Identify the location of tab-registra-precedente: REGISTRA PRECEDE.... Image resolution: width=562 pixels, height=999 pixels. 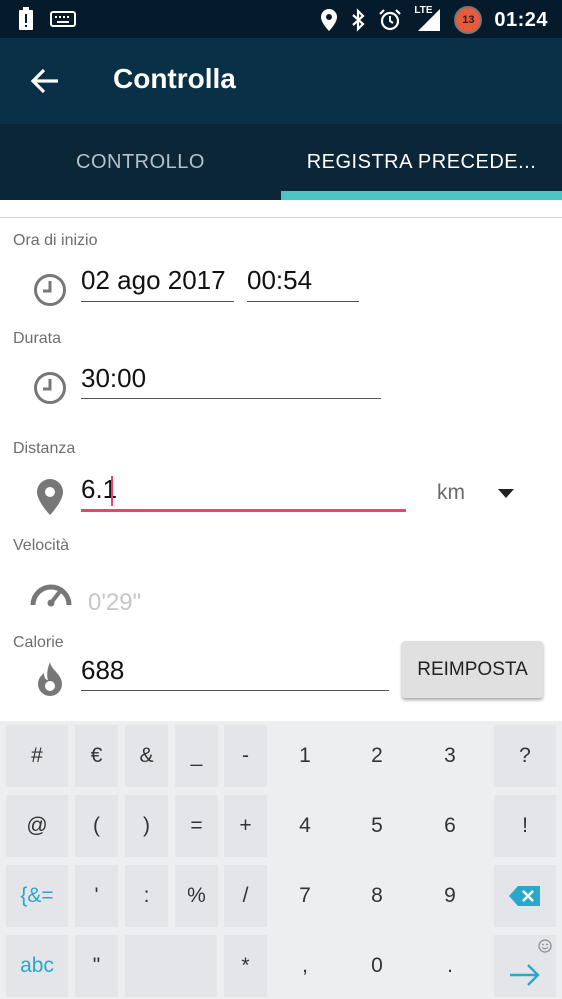
(421, 162).